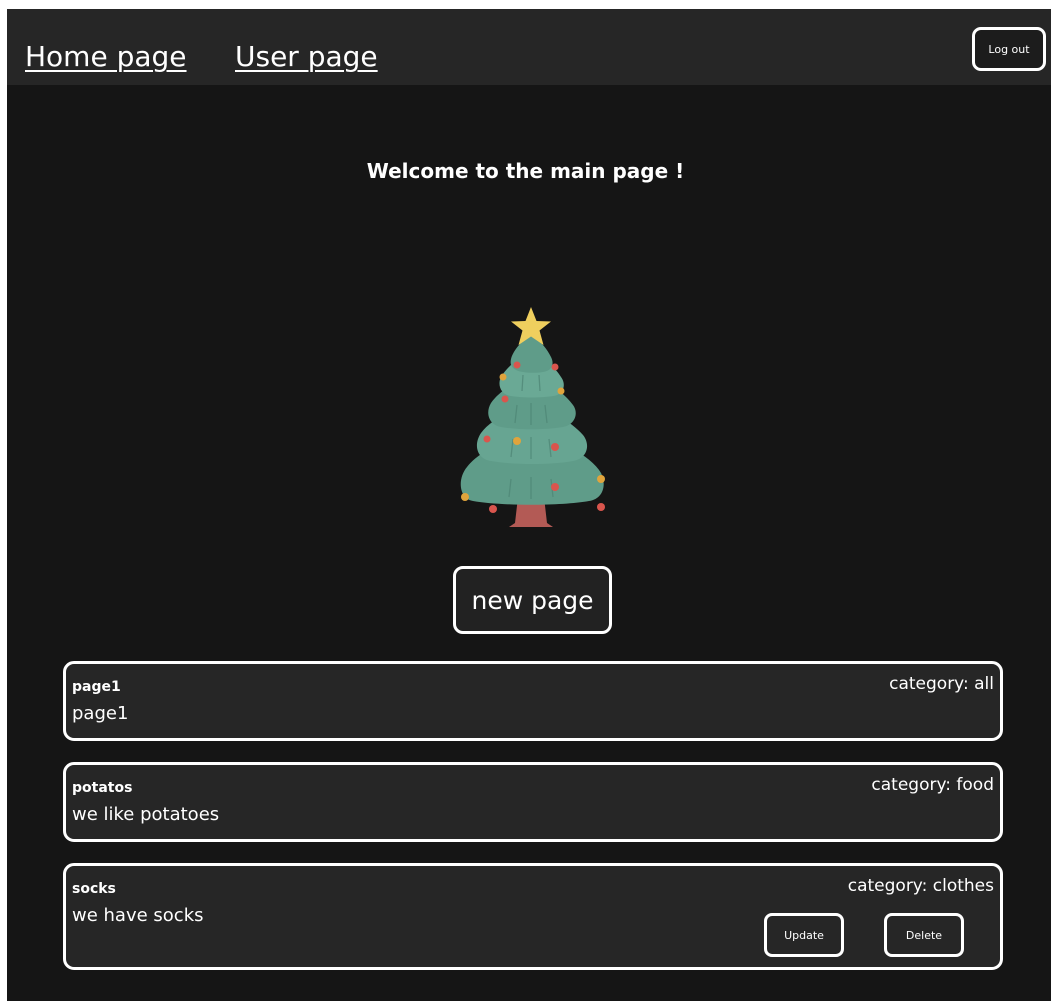  Describe the element at coordinates (932, 785) in the screenshot. I see `page-card-category: category: food` at that location.